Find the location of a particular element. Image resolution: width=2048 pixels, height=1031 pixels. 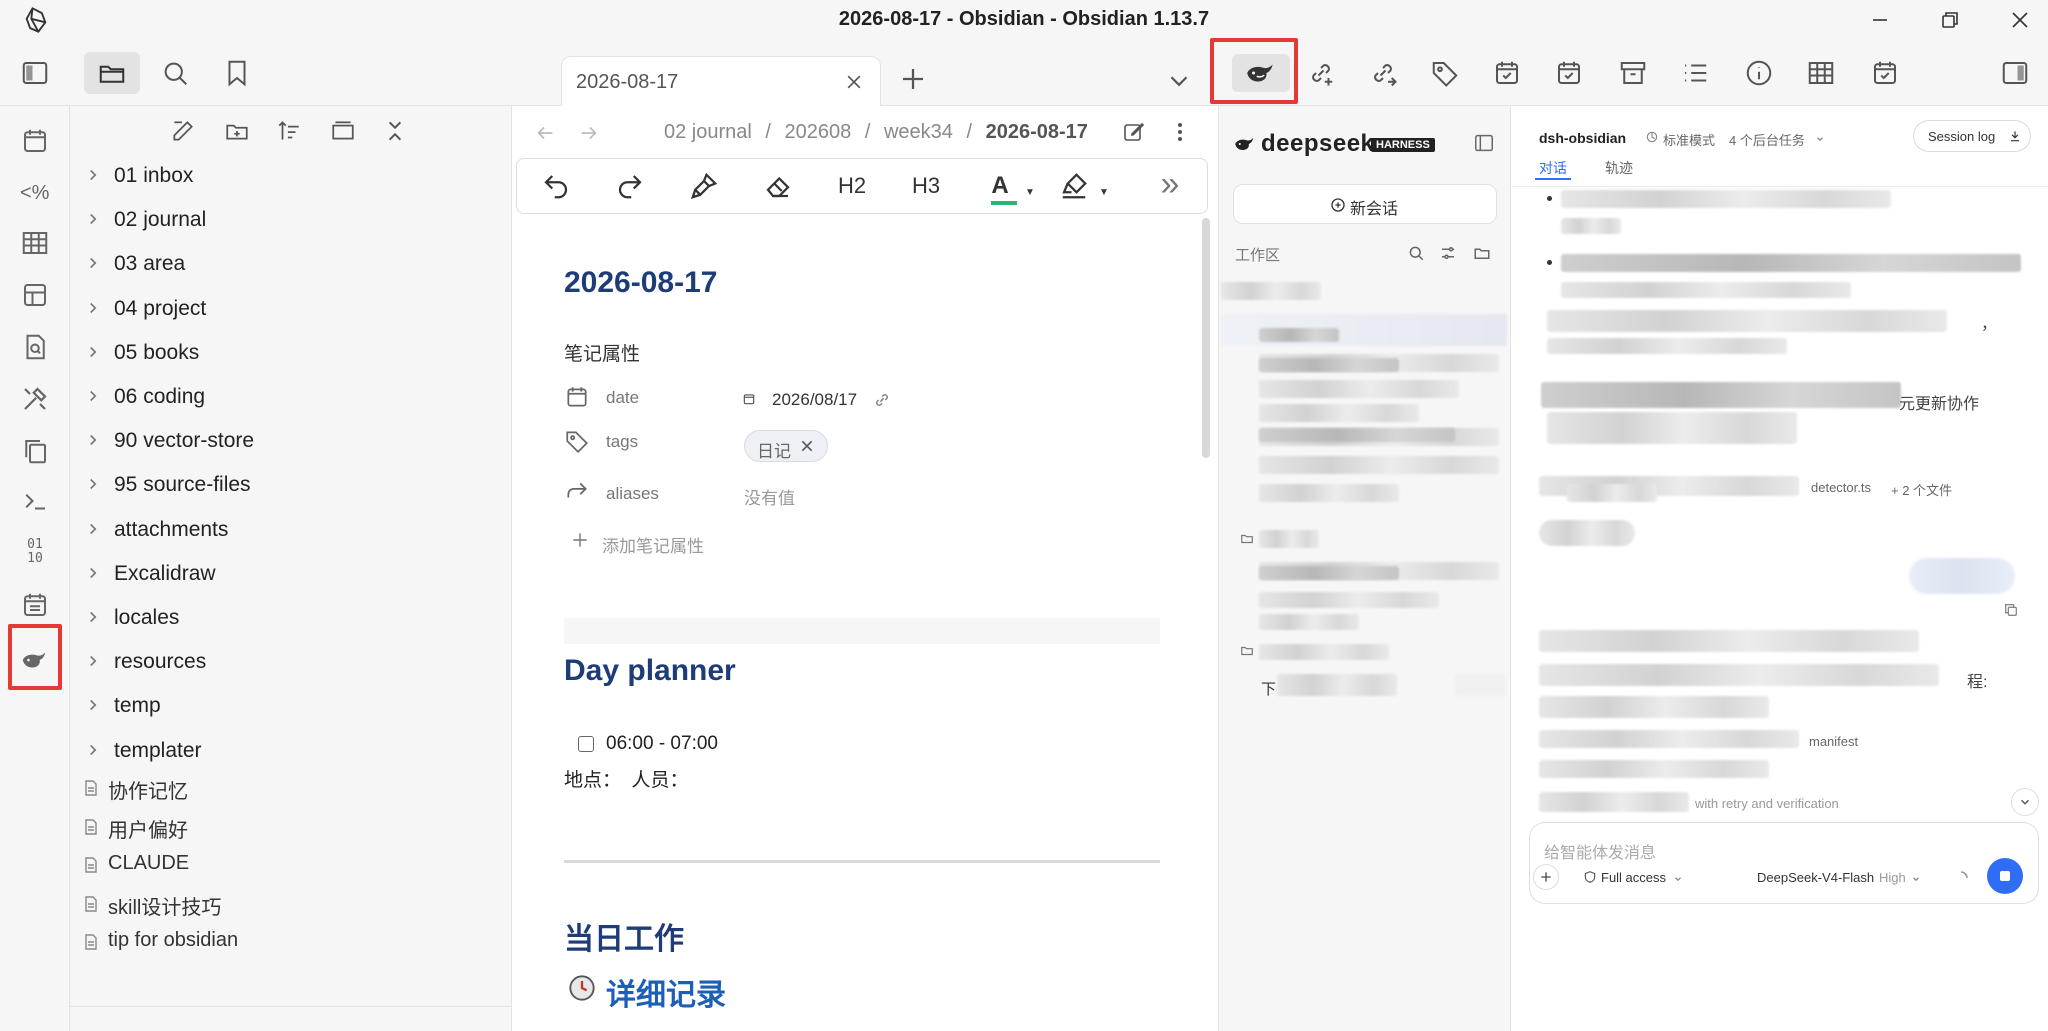

model-name: DeepSeek-V4-Flash is located at coordinates (1815, 877).